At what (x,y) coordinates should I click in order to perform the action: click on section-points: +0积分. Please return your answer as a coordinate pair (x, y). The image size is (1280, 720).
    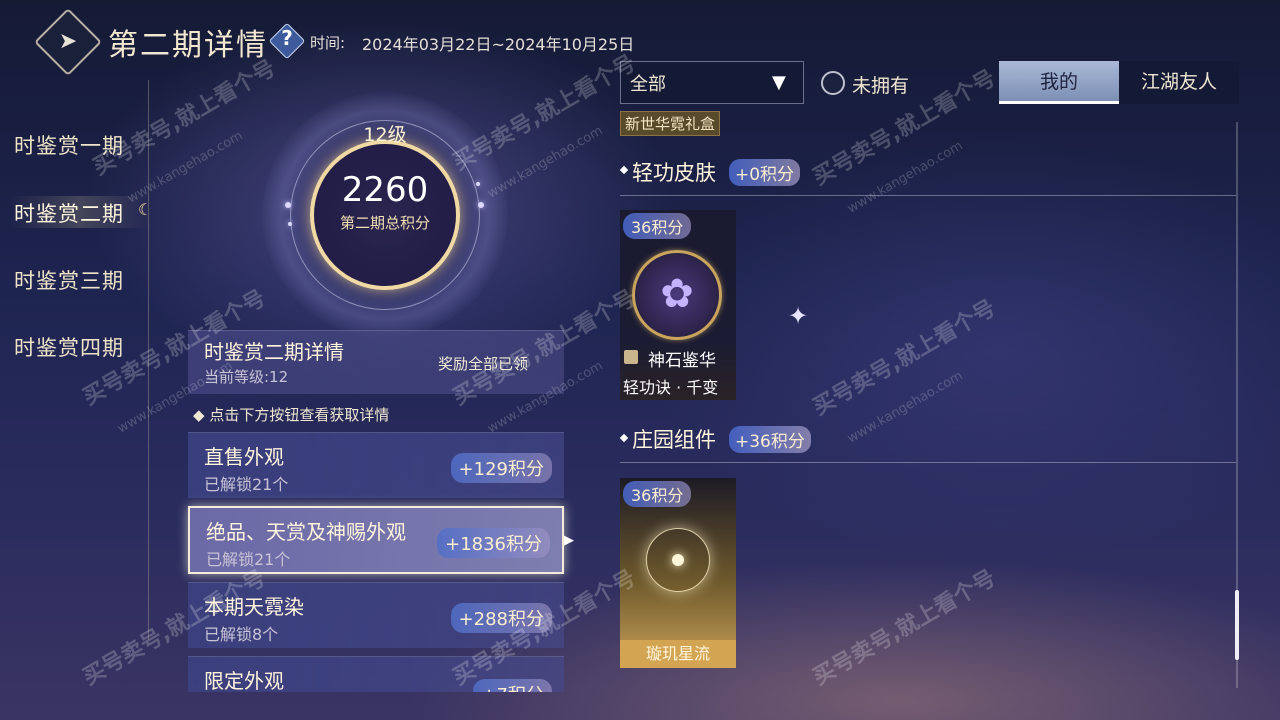
    Looking at the image, I should click on (765, 172).